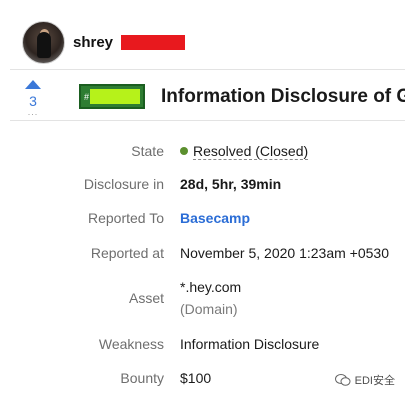 Image resolution: width=405 pixels, height=402 pixels. Describe the element at coordinates (123, 184) in the screenshot. I see `disclosure-label: Disclosure in` at that location.